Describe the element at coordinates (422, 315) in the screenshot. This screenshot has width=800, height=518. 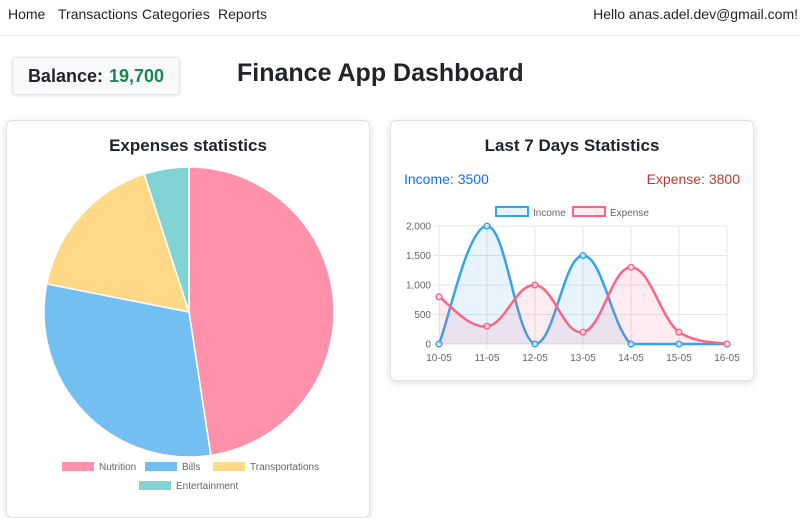
I see `y-tick-label: 500` at that location.